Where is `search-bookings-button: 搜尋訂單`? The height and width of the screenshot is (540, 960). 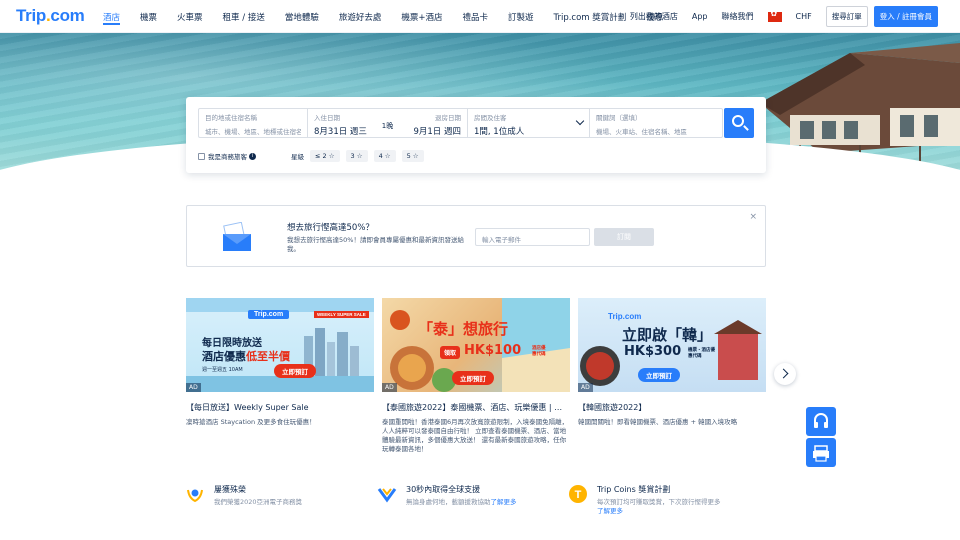
search-bookings-button: 搜尋訂單 is located at coordinates (846, 16).